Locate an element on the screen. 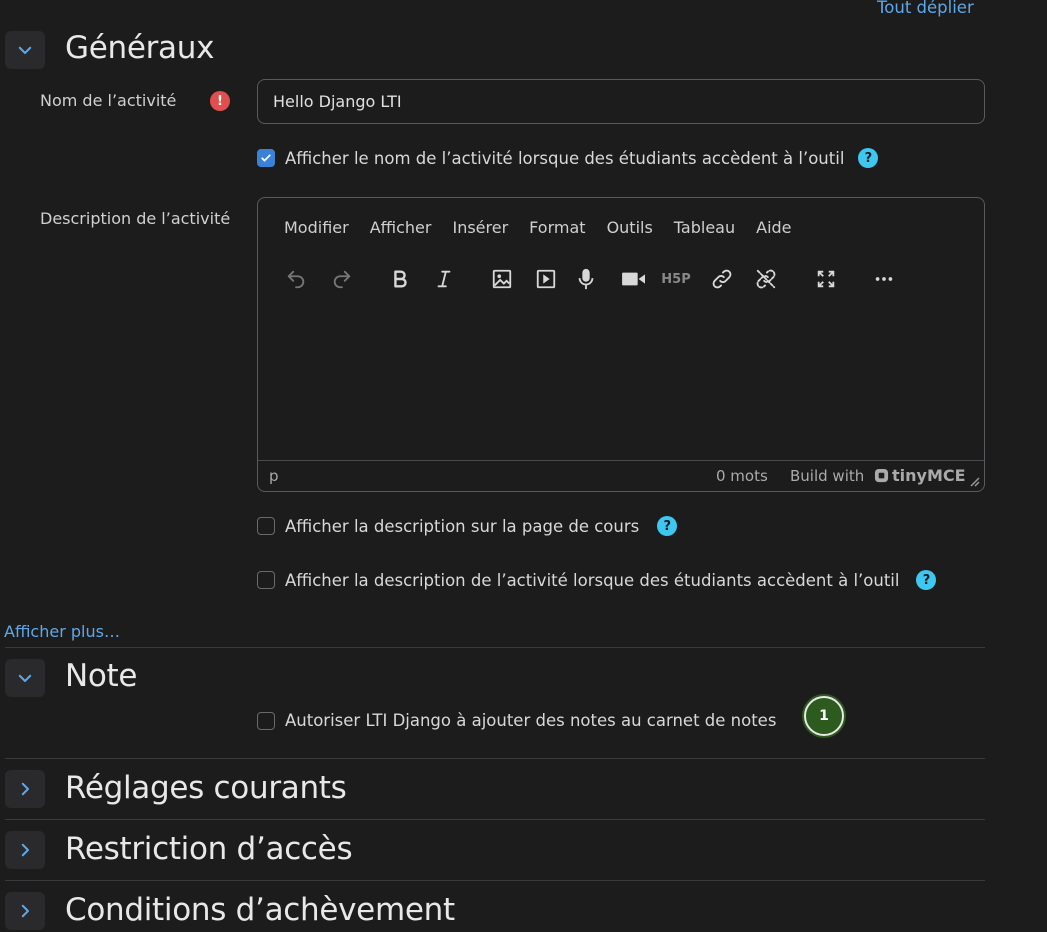  expand-all-link: Tout déplier is located at coordinates (925, 8).